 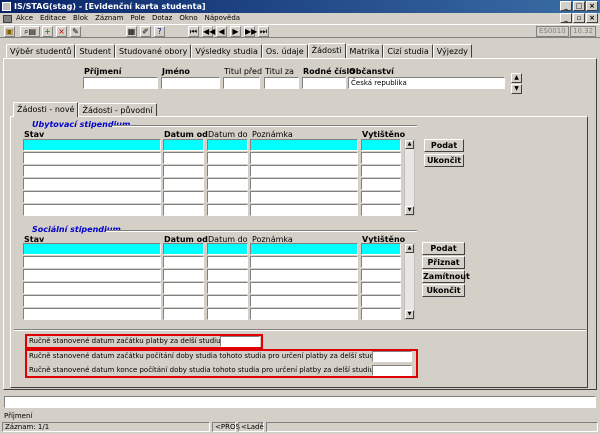 What do you see at coordinates (46, 109) in the screenshot?
I see `subtab-zadosti-nove: Žádosti - nové` at bounding box center [46, 109].